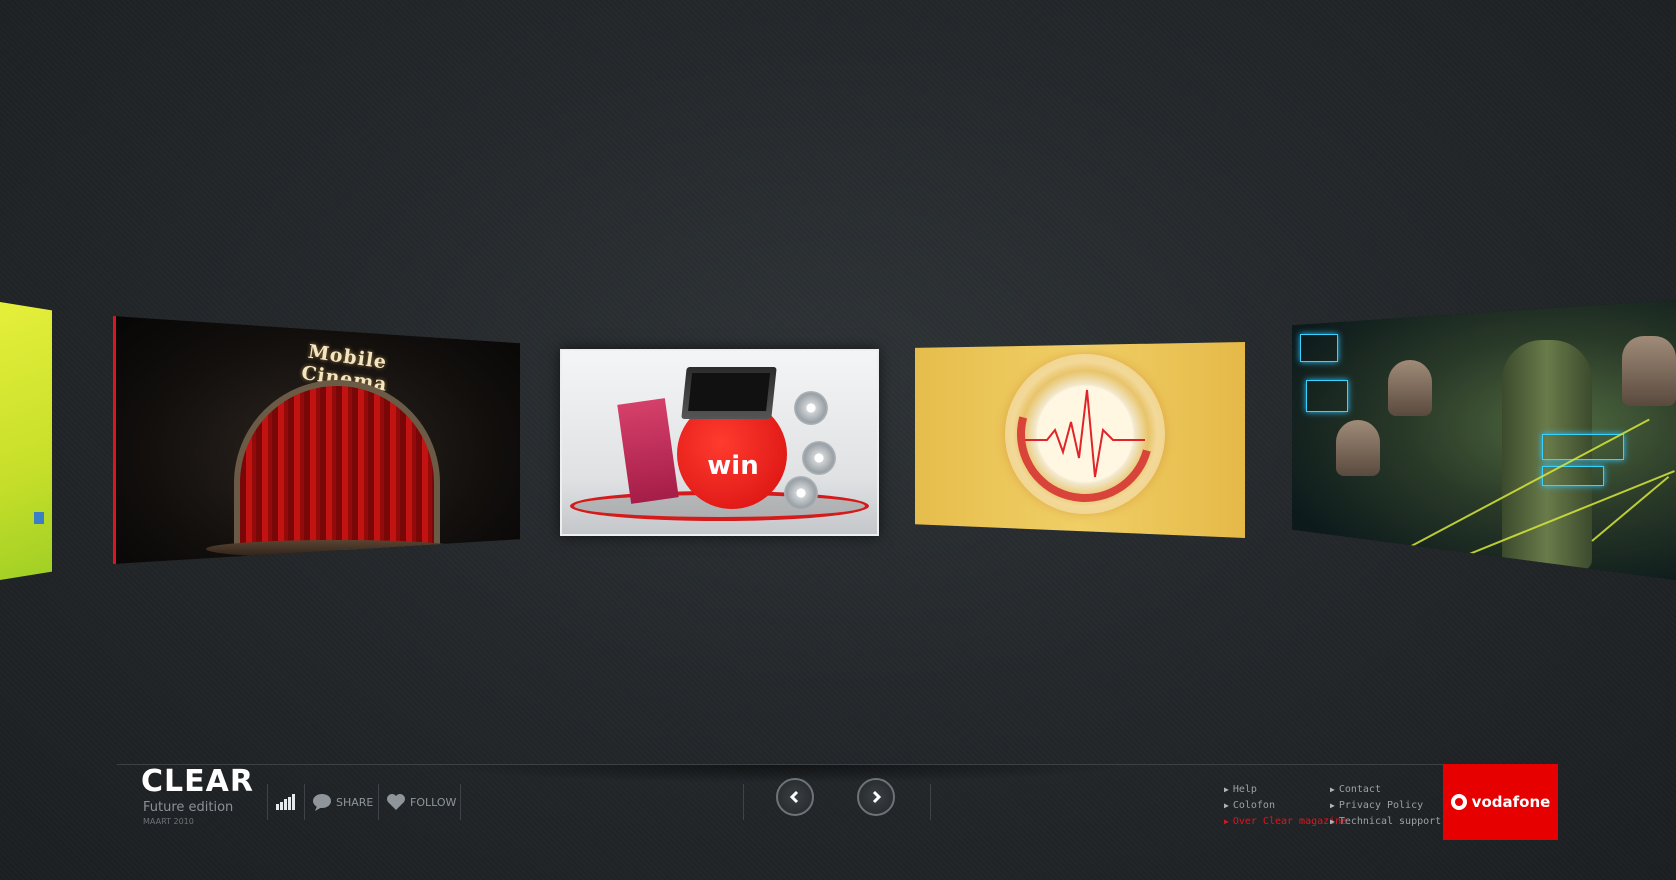 This screenshot has width=1676, height=880. What do you see at coordinates (648, 451) in the screenshot?
I see `shopping-bag-image` at bounding box center [648, 451].